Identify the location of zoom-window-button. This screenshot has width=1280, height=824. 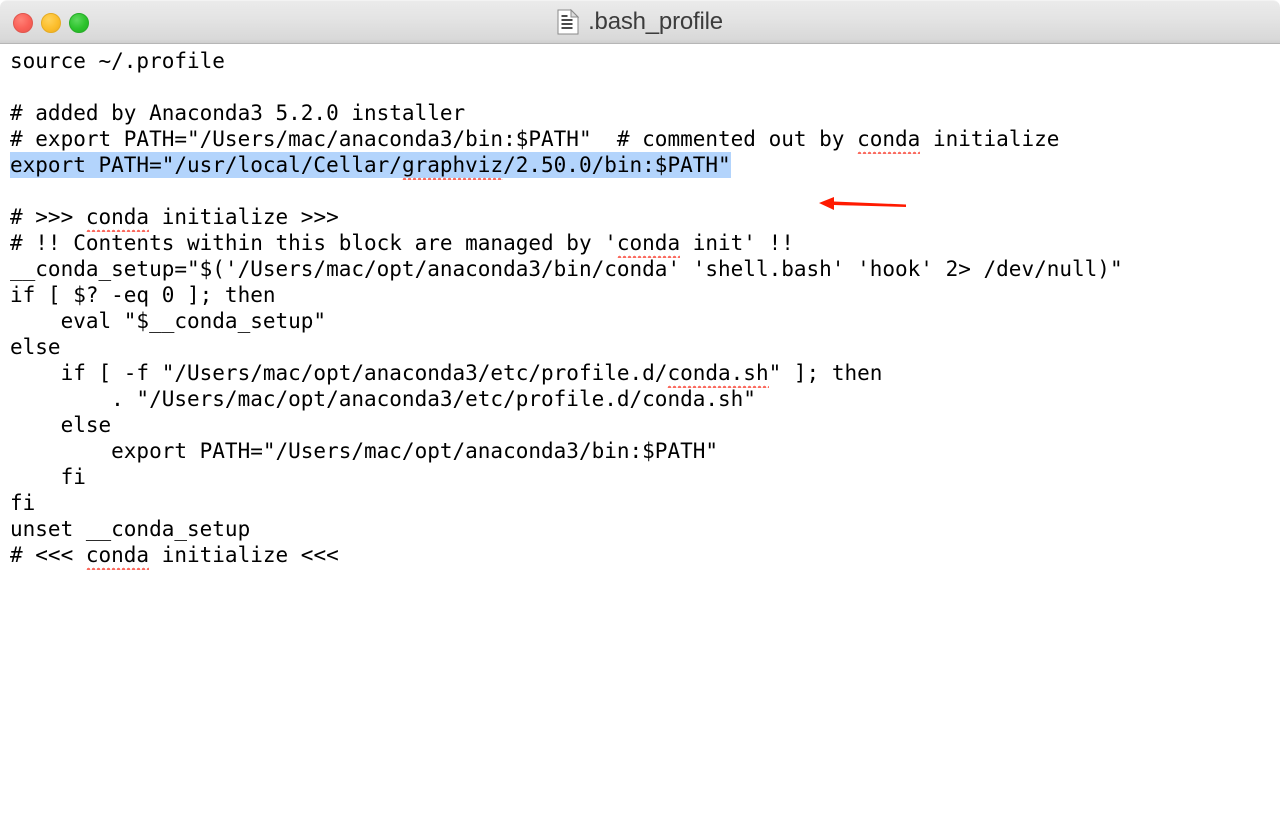
(79, 23).